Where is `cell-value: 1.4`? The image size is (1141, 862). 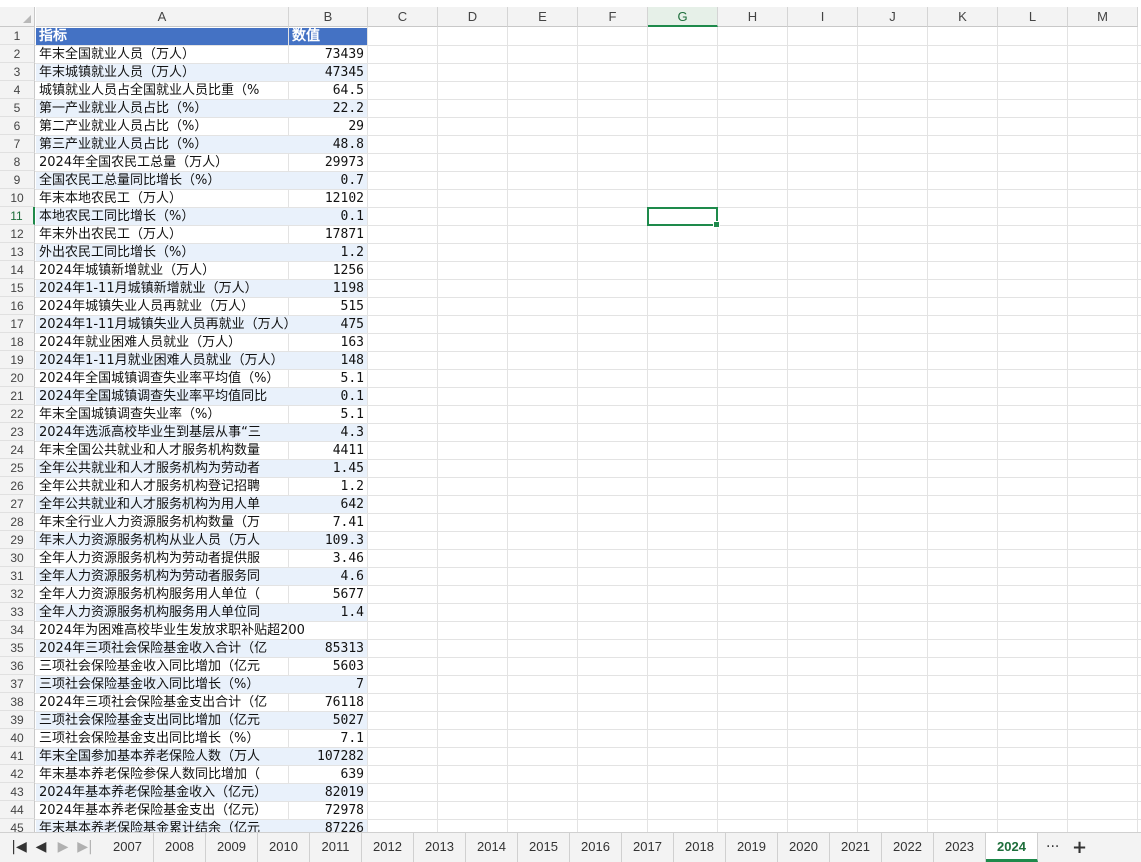 cell-value: 1.4 is located at coordinates (328, 612).